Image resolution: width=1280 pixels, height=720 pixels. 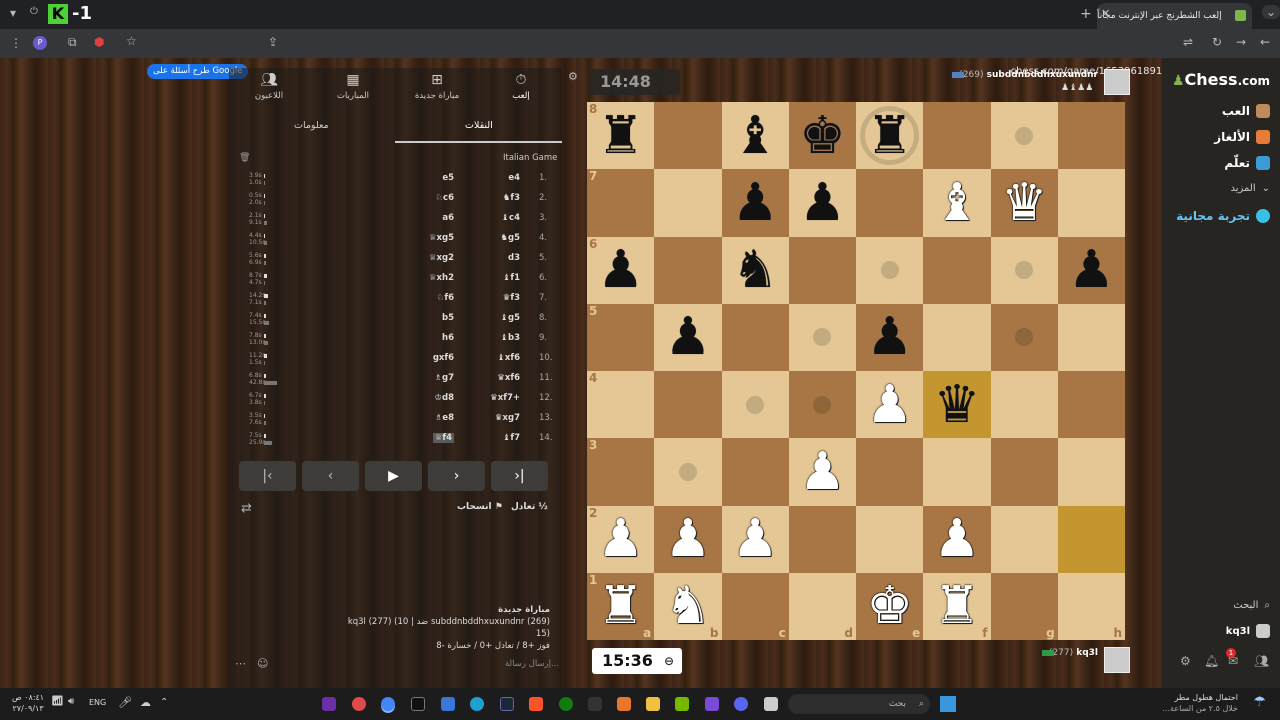 I want to click on chrome-icon, so click(x=388, y=704).